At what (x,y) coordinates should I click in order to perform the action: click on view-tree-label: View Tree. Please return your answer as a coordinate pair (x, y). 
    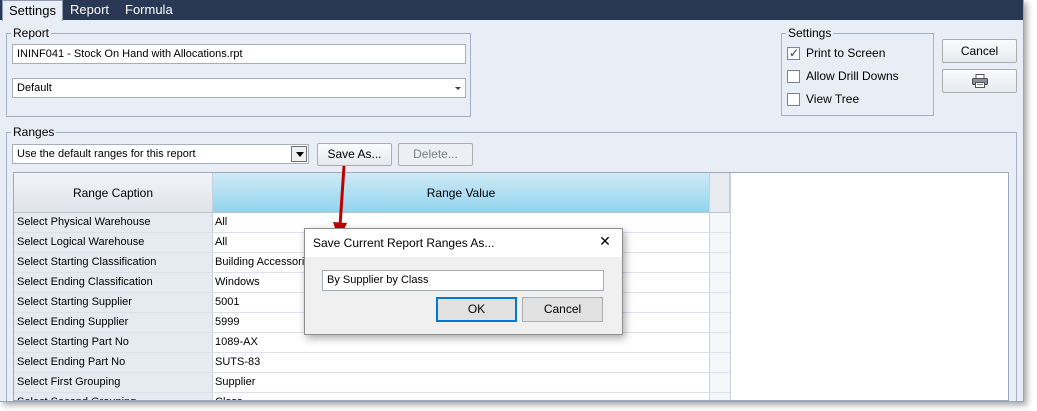
    Looking at the image, I should click on (833, 99).